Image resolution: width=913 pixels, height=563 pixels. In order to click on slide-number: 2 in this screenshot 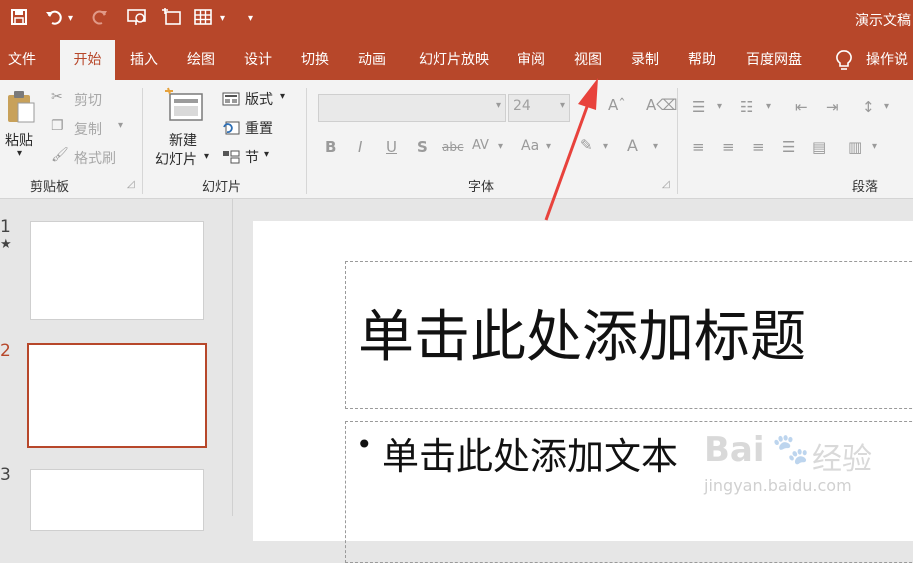, I will do `click(5, 351)`.